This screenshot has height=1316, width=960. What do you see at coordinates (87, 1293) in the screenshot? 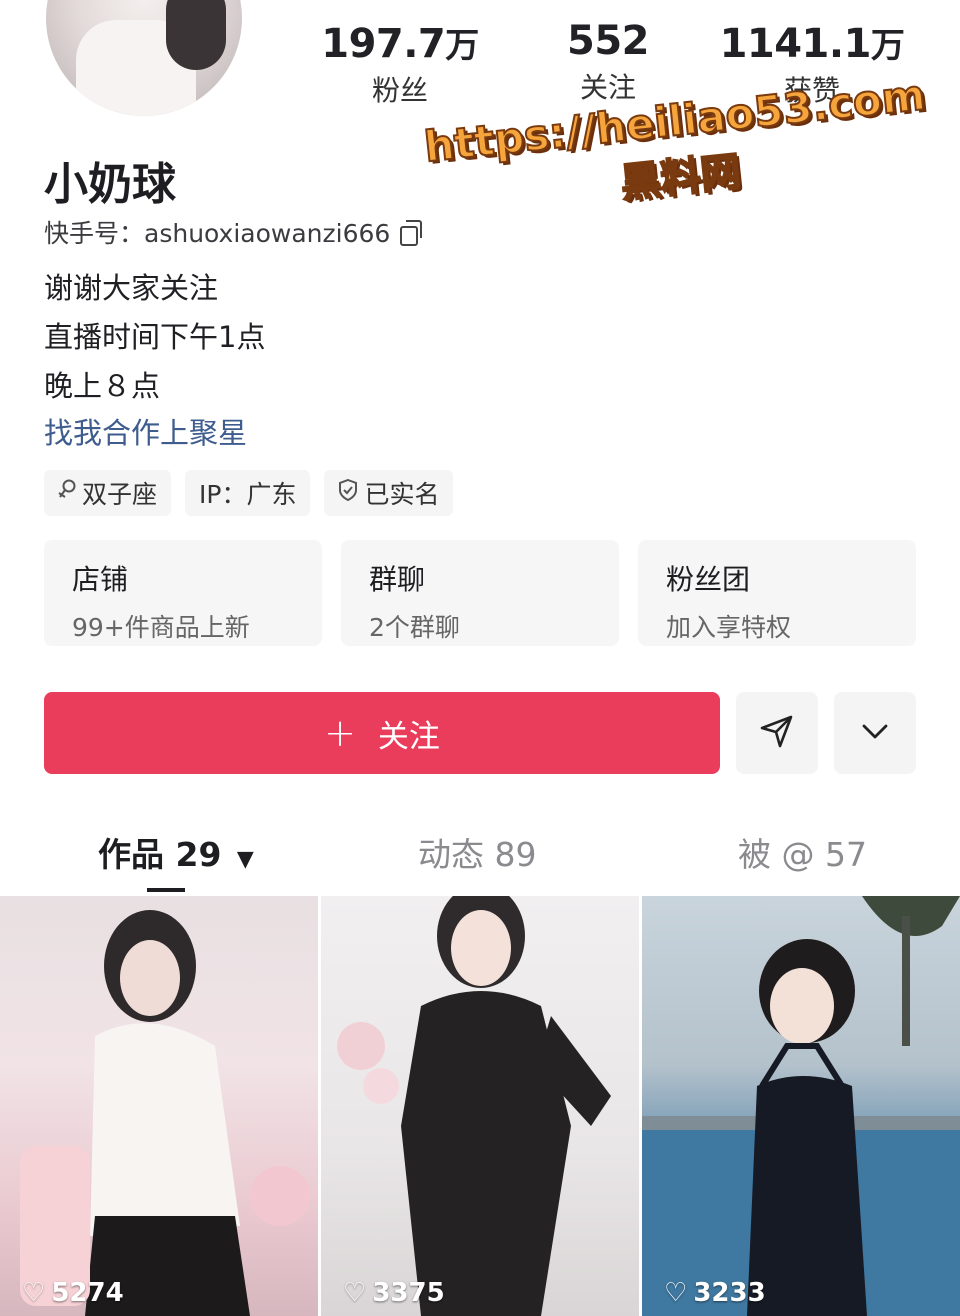
I see `video-likes-count: 5274` at bounding box center [87, 1293].